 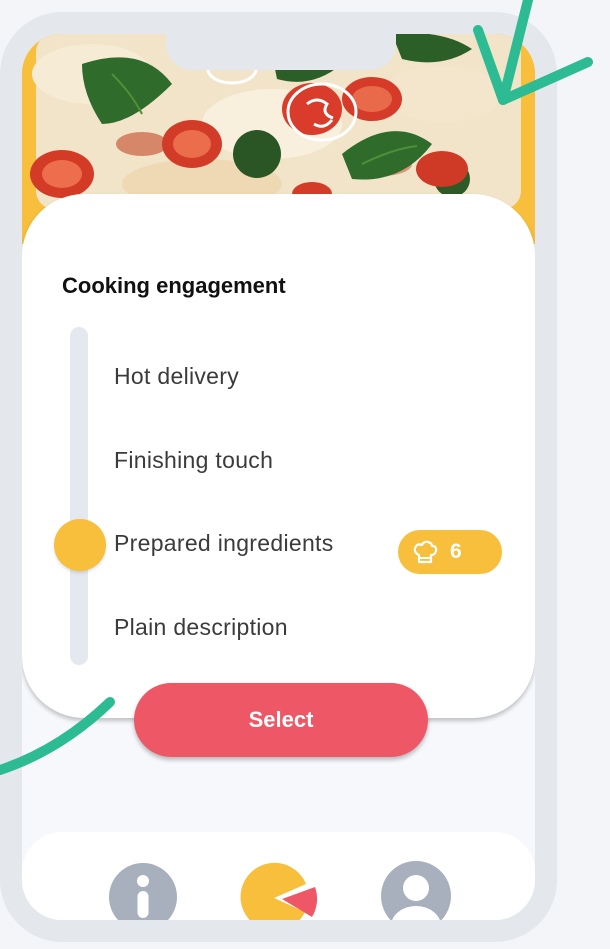 I want to click on option-hot-delivery: Hot delivery, so click(x=176, y=376).